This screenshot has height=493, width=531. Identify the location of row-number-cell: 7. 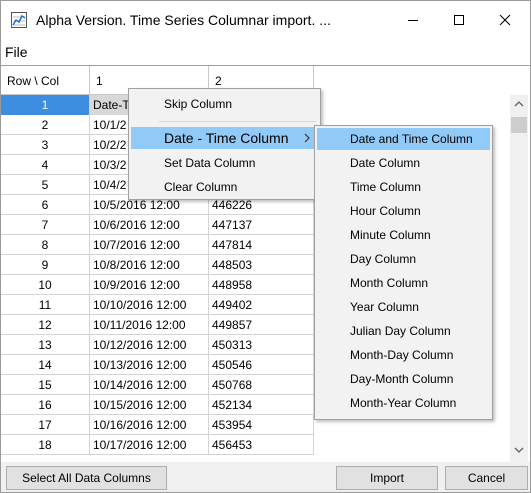
(45, 225).